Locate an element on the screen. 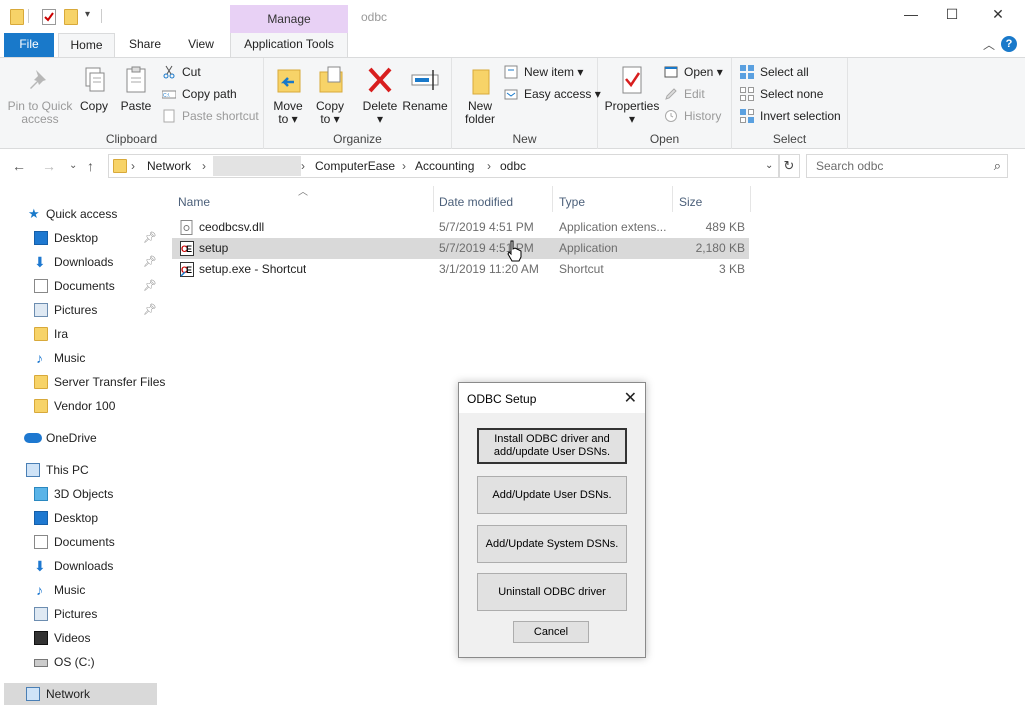  delete-x-icon is located at coordinates (380, 80).